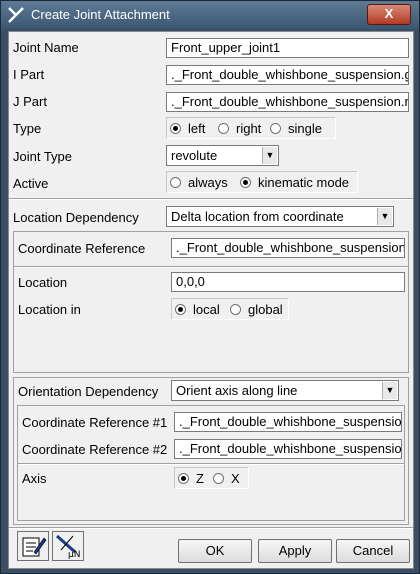 The height and width of the screenshot is (574, 420). Describe the element at coordinates (34, 478) in the screenshot. I see `axis-label: Axis` at that location.